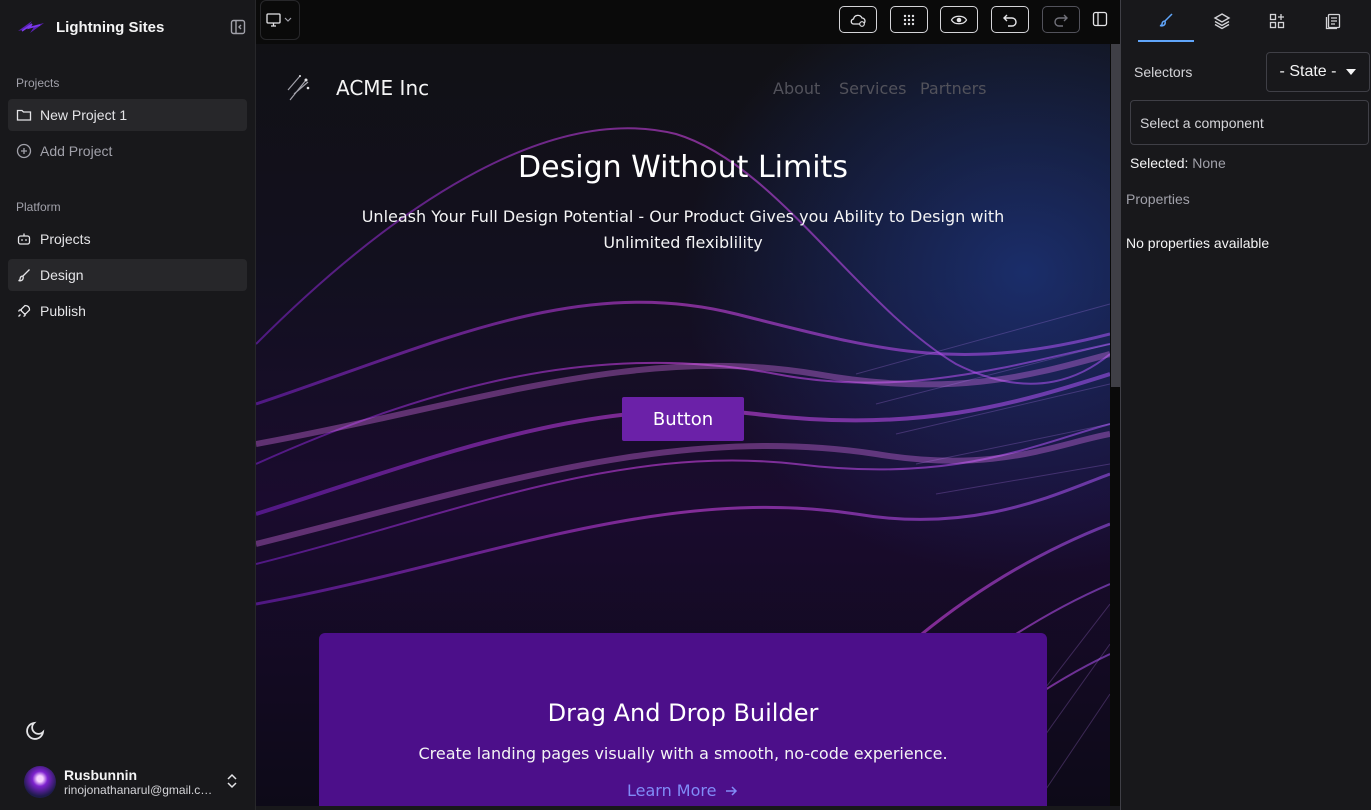 The width and height of the screenshot is (1371, 810). Describe the element at coordinates (38, 83) in the screenshot. I see `projects-section-label: Projects` at that location.